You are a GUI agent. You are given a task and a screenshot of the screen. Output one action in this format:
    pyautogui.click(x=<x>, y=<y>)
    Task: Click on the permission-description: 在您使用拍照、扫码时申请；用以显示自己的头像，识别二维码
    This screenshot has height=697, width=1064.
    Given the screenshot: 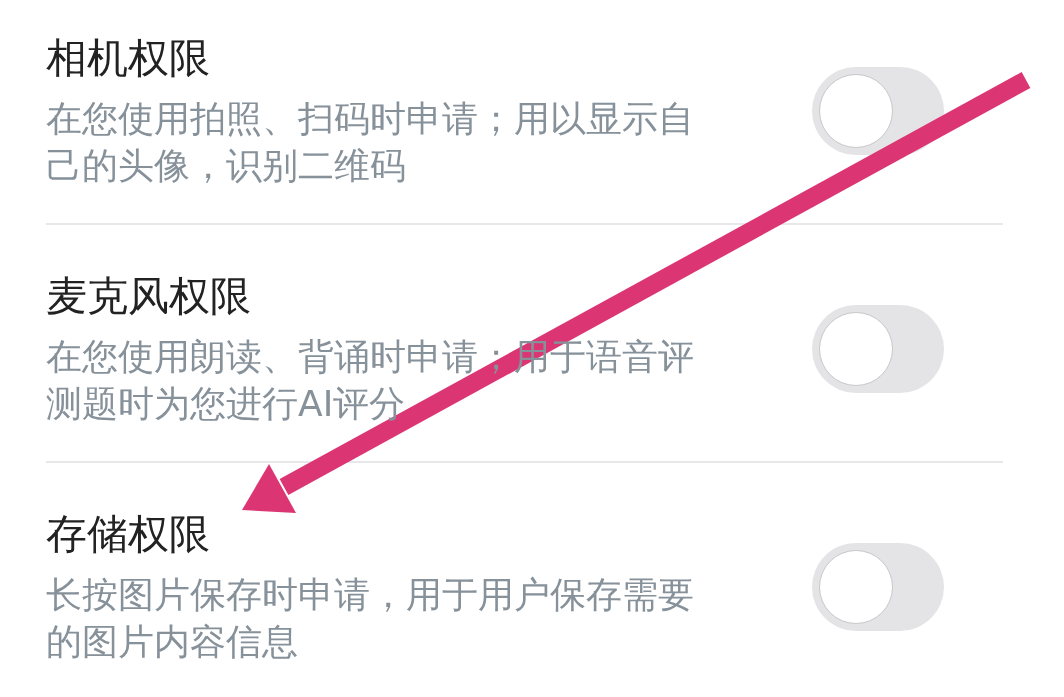 What is the action you would take?
    pyautogui.click(x=370, y=142)
    